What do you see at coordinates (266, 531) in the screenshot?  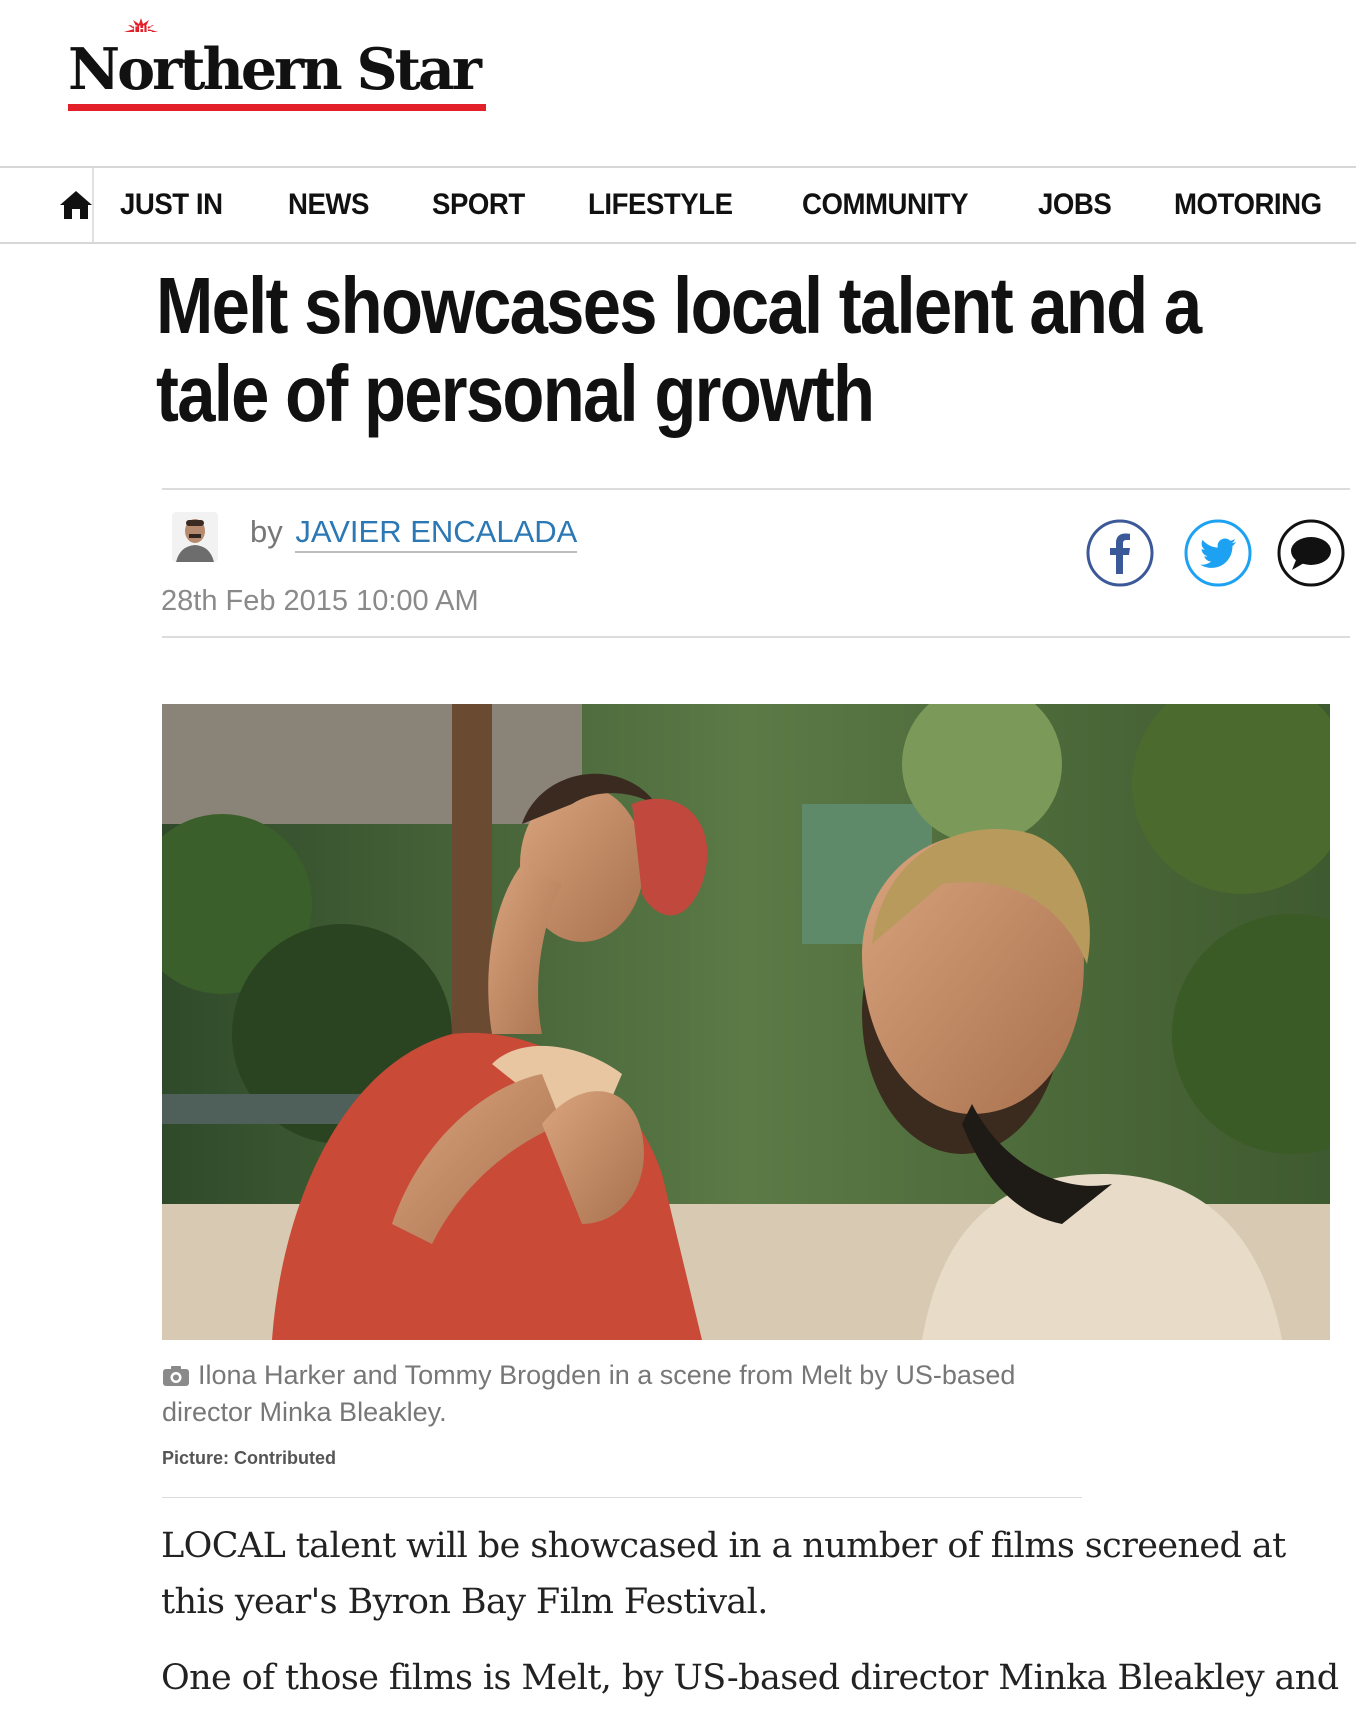 I see `byline-prefix: by` at bounding box center [266, 531].